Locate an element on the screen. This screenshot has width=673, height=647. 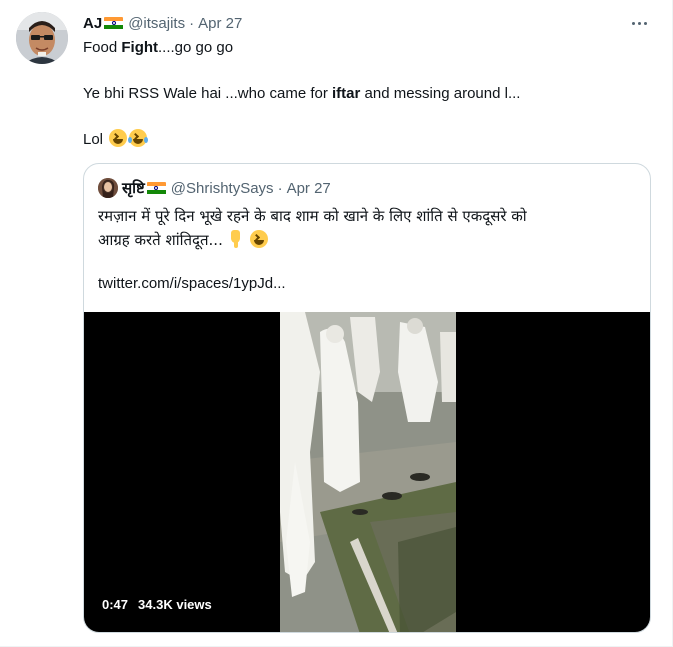
quoted-author-avatar is located at coordinates (108, 188).